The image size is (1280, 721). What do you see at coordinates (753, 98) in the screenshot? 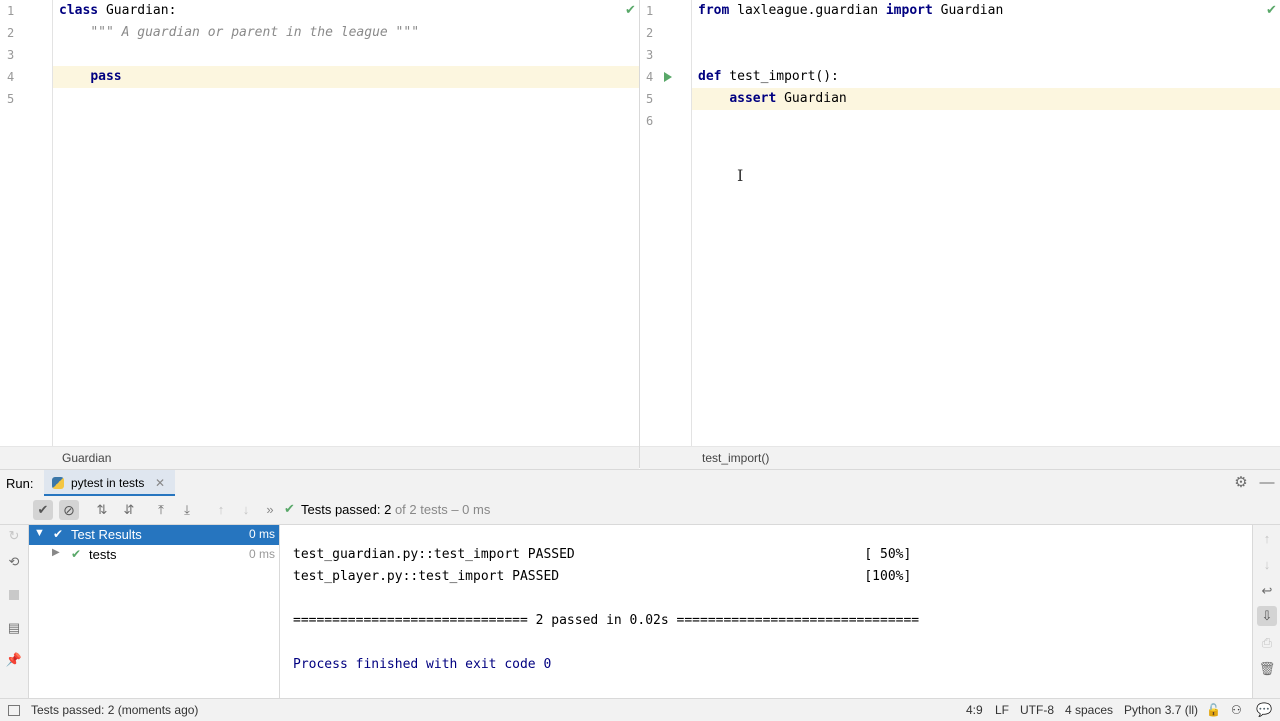
I see `code-keyword: assert` at bounding box center [753, 98].